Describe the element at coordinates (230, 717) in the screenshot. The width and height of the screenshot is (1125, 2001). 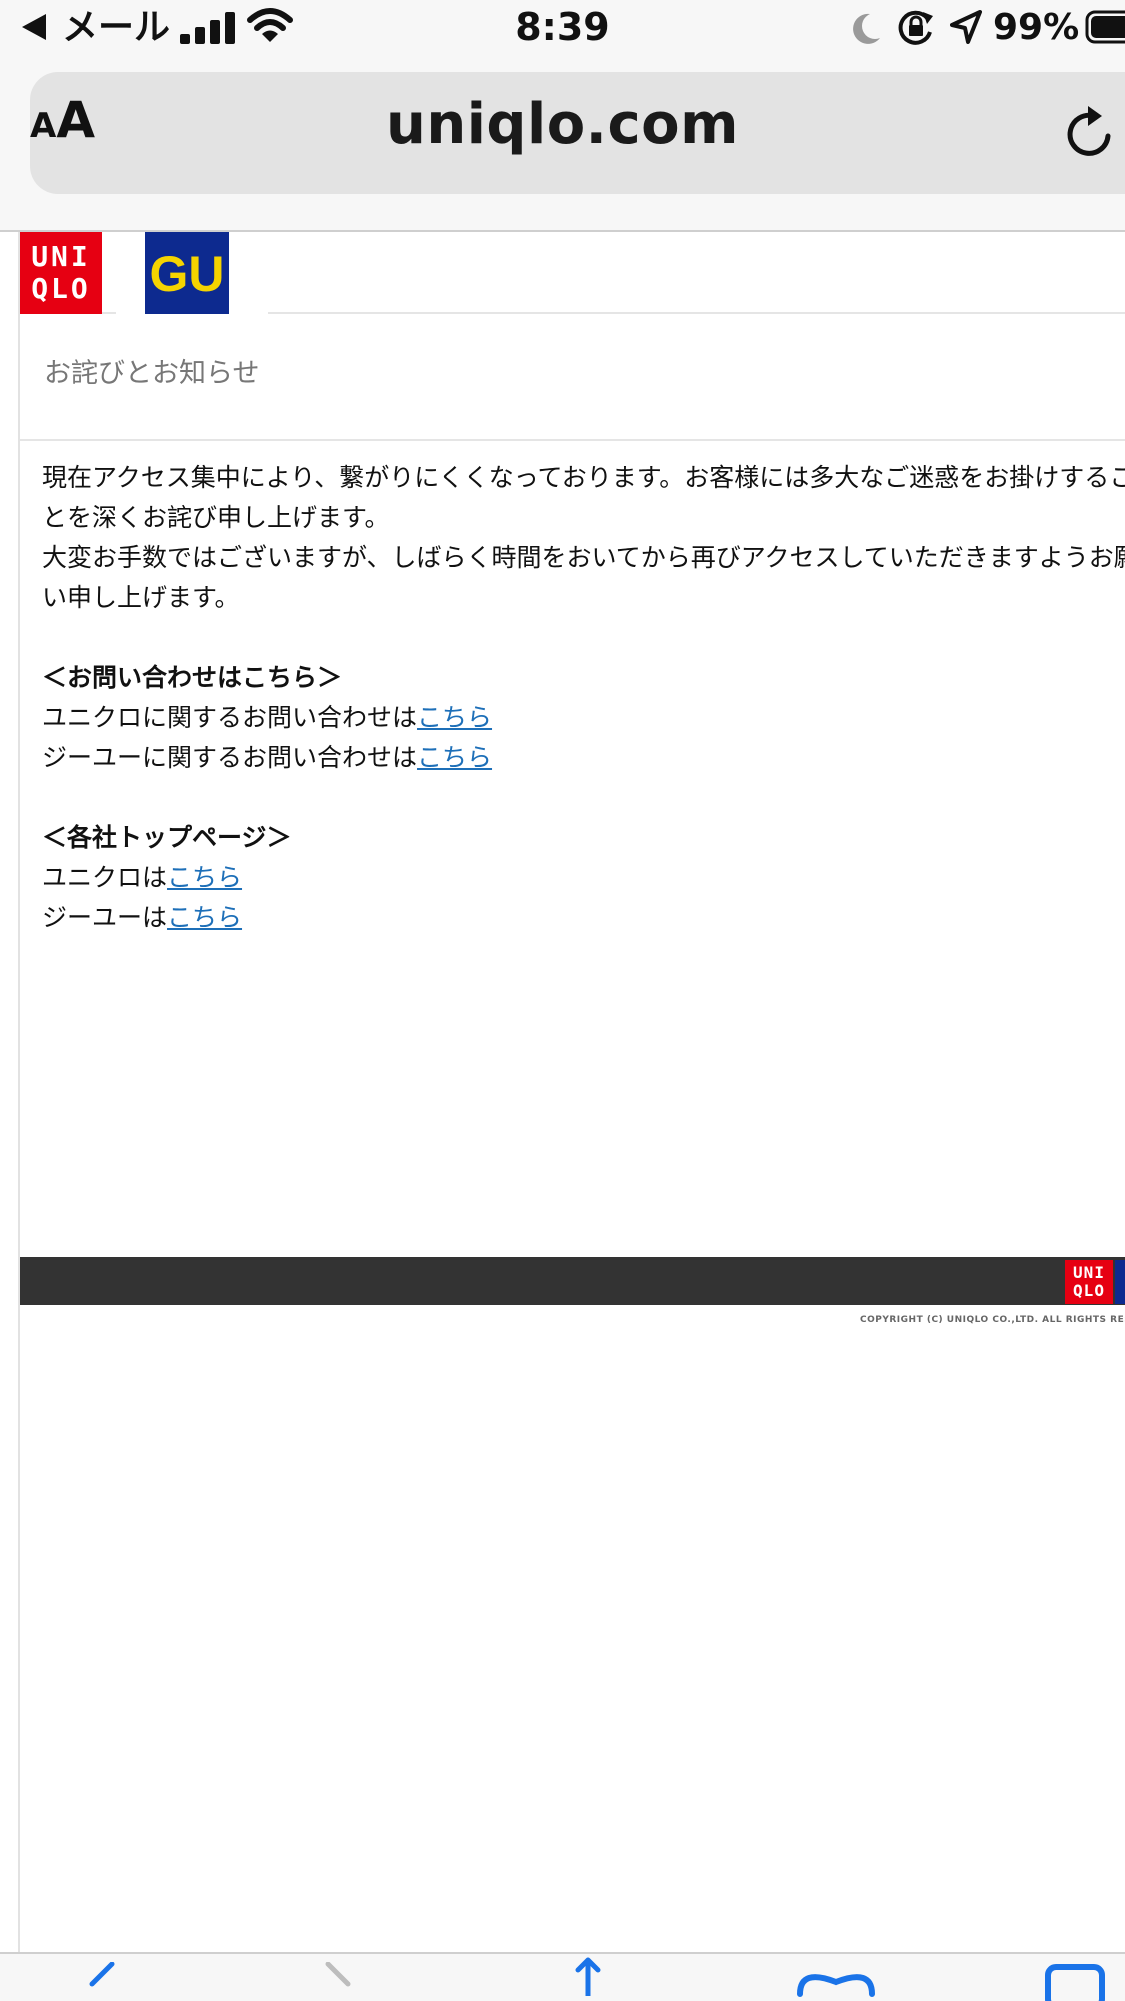
I see `contact-uniqlo-text: ユニクロに関するお問い合わせは` at that location.